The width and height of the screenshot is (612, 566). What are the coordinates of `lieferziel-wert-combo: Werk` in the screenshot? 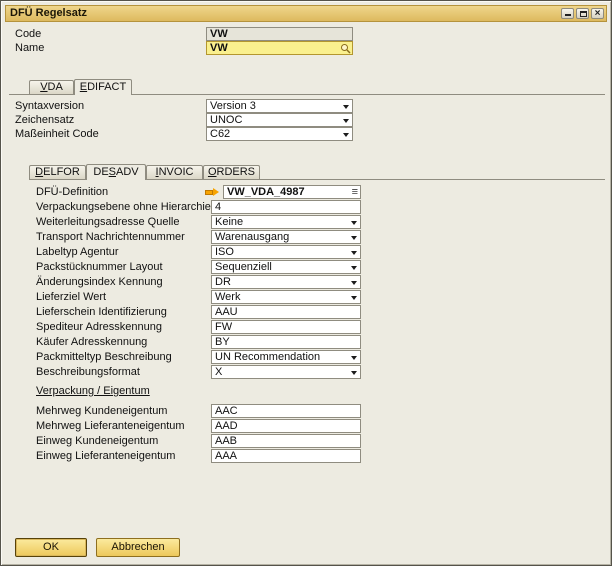 It's located at (286, 297).